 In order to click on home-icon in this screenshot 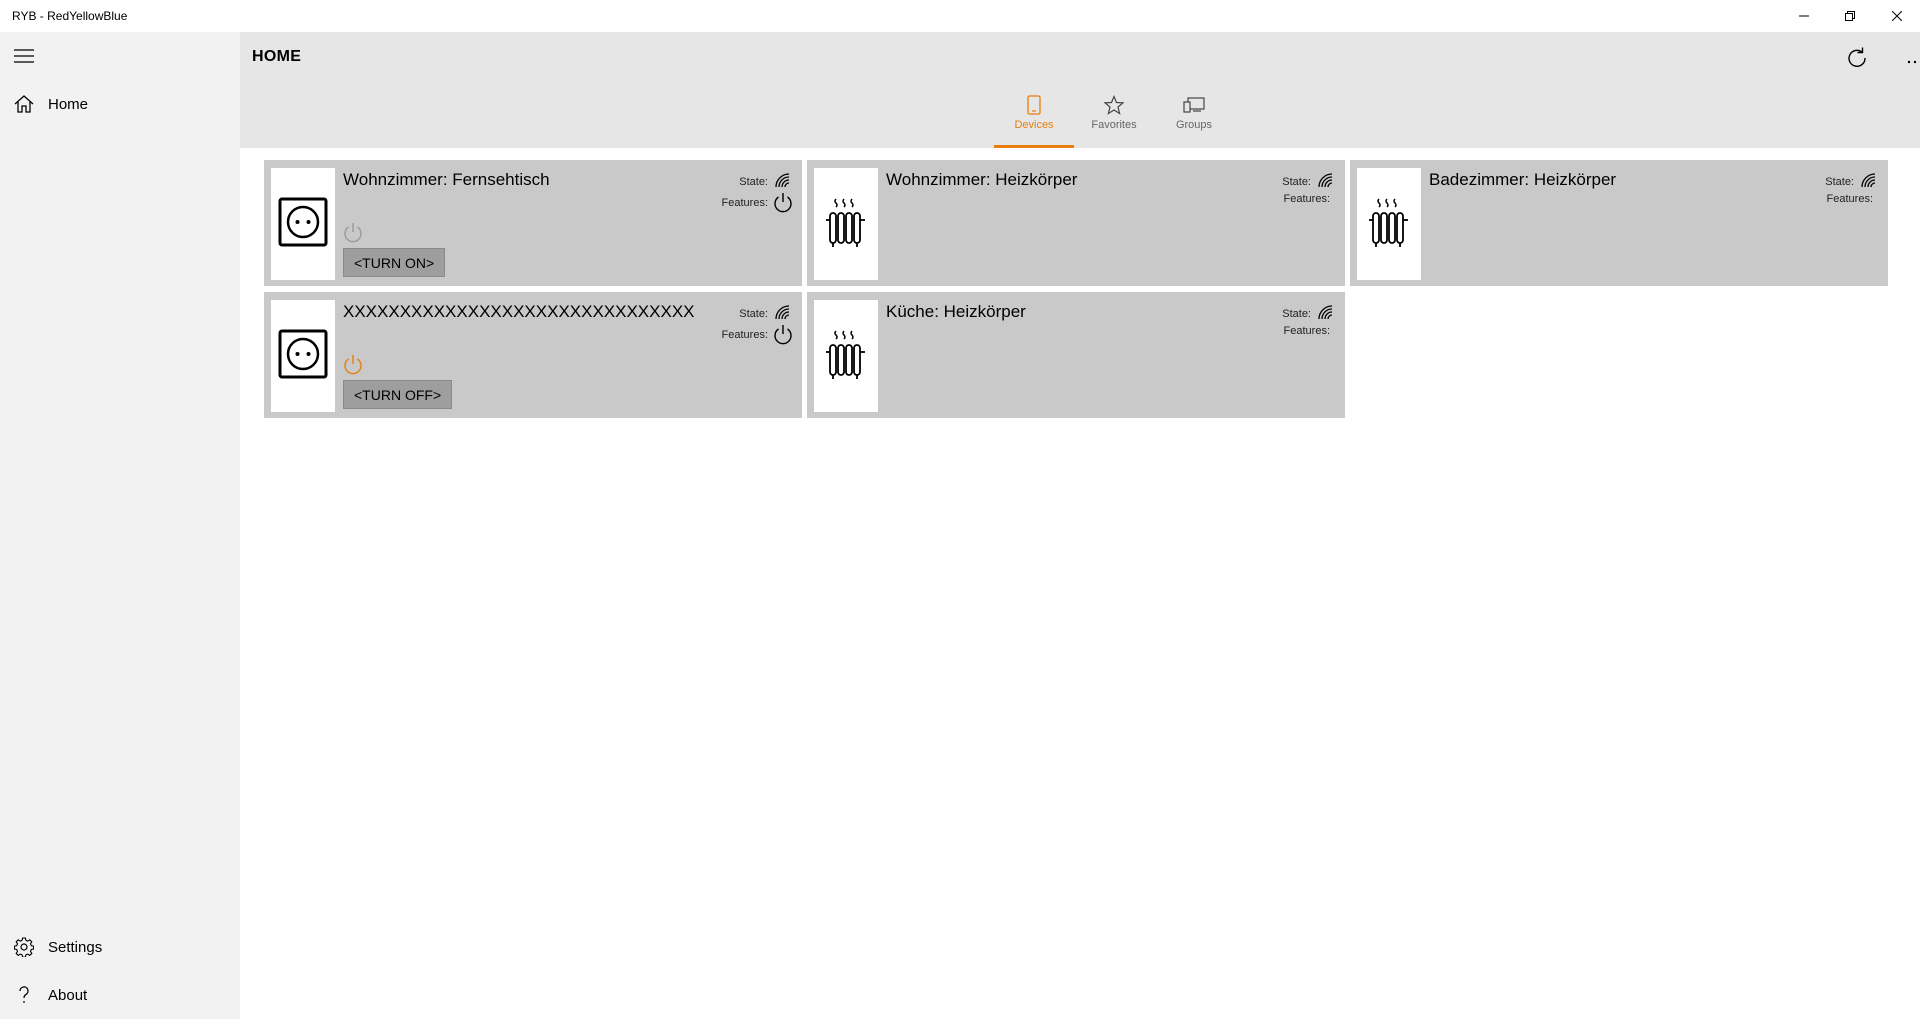, I will do `click(24, 104)`.